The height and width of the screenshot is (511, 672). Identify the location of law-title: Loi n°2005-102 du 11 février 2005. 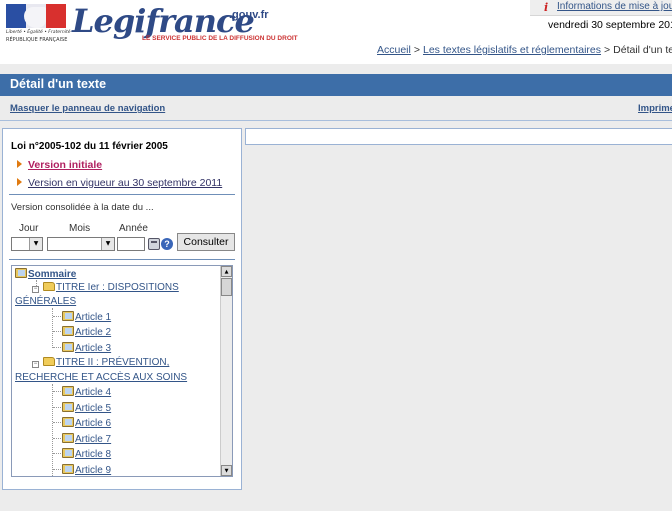
(89, 146).